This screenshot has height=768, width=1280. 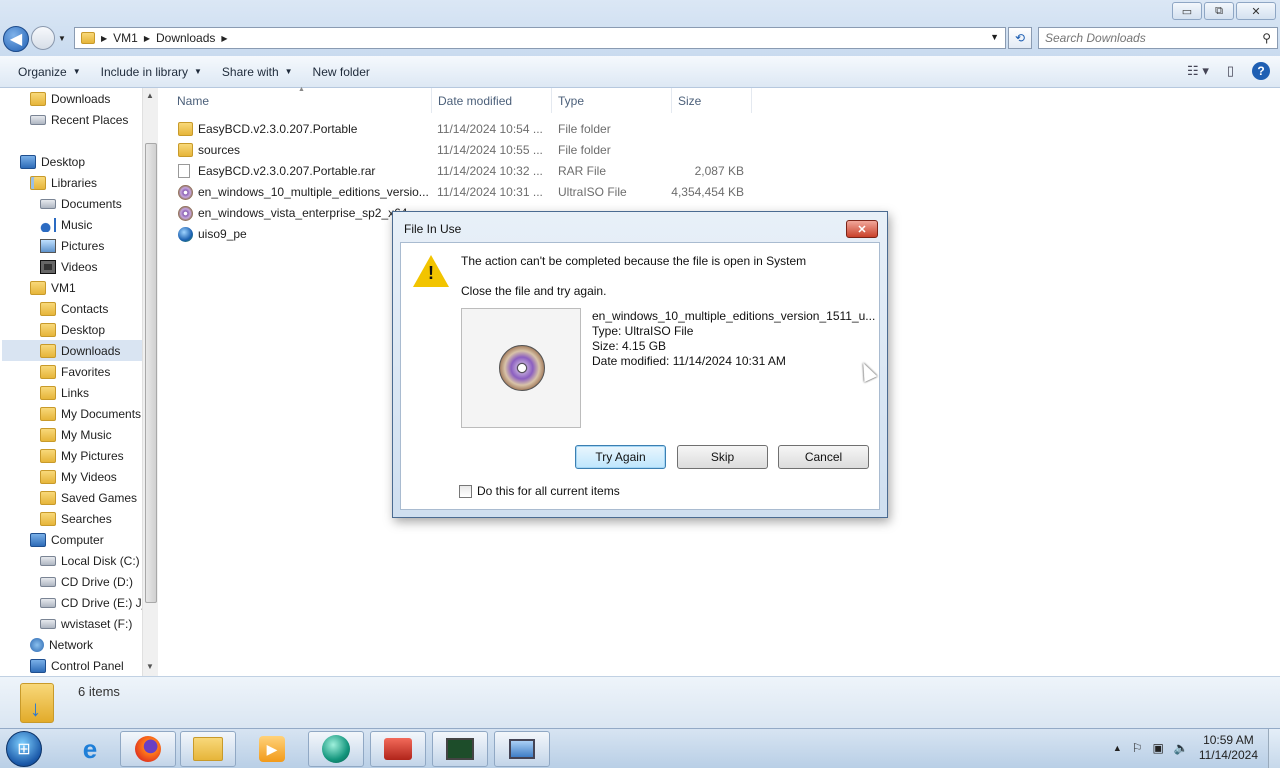 What do you see at coordinates (150, 95) in the screenshot?
I see `scroll-up-icon: ▲` at bounding box center [150, 95].